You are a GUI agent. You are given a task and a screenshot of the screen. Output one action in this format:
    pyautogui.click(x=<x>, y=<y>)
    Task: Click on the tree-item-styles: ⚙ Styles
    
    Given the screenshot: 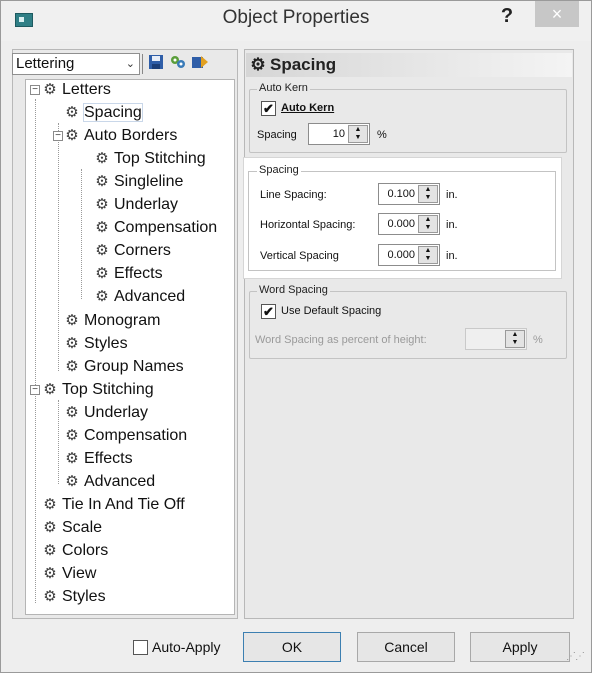 What is the action you would take?
    pyautogui.click(x=95, y=344)
    